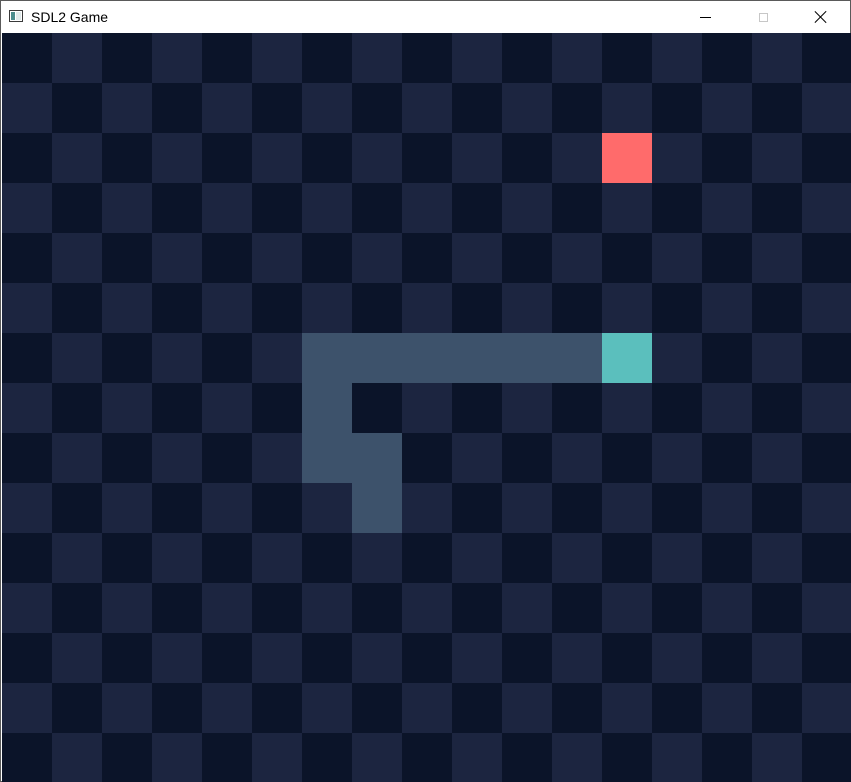 Image resolution: width=851 pixels, height=782 pixels. I want to click on maximize-button, so click(763, 17).